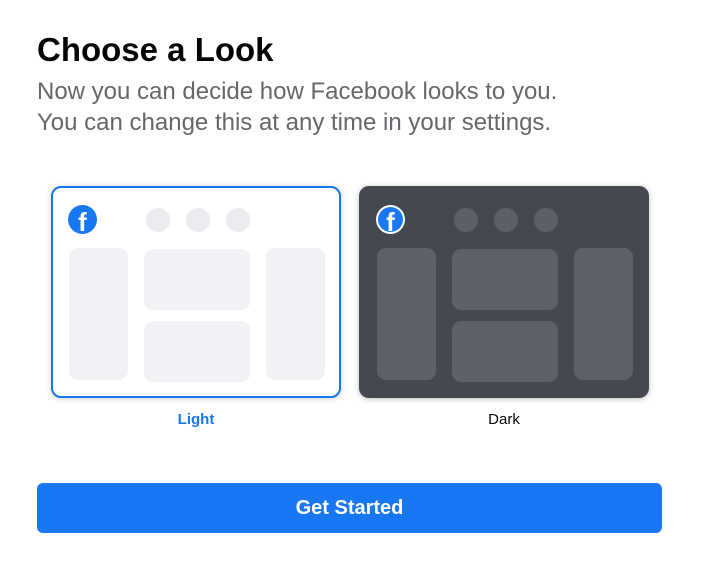 The width and height of the screenshot is (701, 565). I want to click on light-theme-label: Light, so click(196, 420).